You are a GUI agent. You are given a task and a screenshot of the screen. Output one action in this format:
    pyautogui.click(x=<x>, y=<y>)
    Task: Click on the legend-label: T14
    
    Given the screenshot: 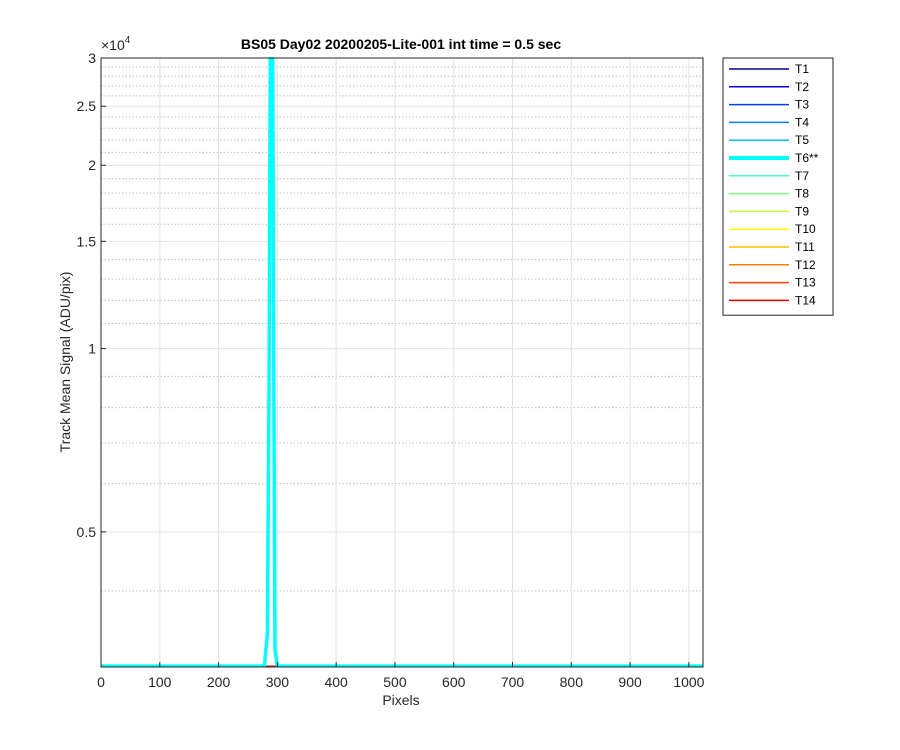 What is the action you would take?
    pyautogui.click(x=805, y=300)
    